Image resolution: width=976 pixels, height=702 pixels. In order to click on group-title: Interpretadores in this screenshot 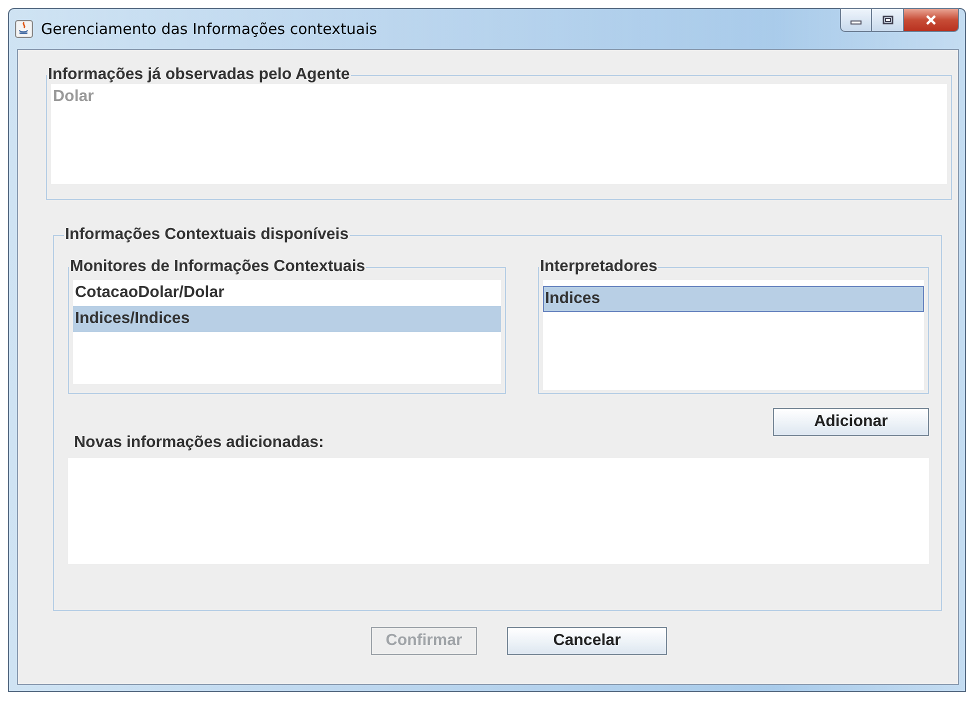, I will do `click(598, 267)`.